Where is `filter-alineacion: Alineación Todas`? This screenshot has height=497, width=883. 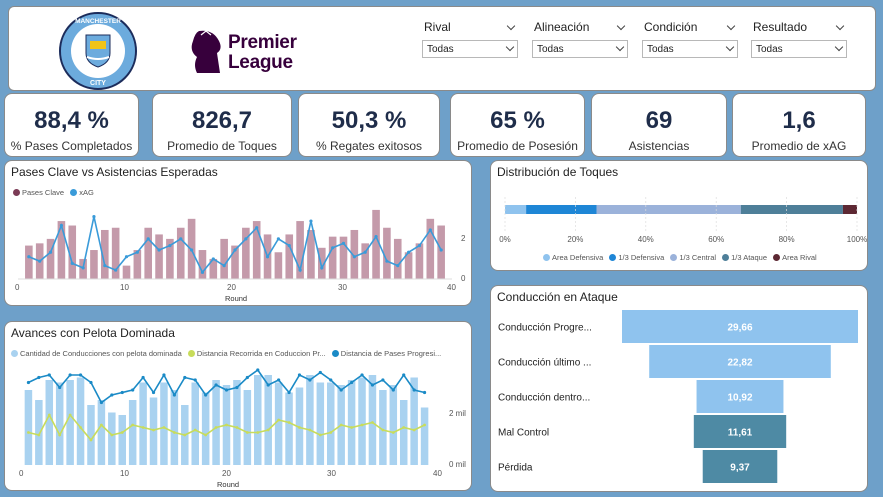 filter-alineacion: Alineación Todas is located at coordinates (580, 39).